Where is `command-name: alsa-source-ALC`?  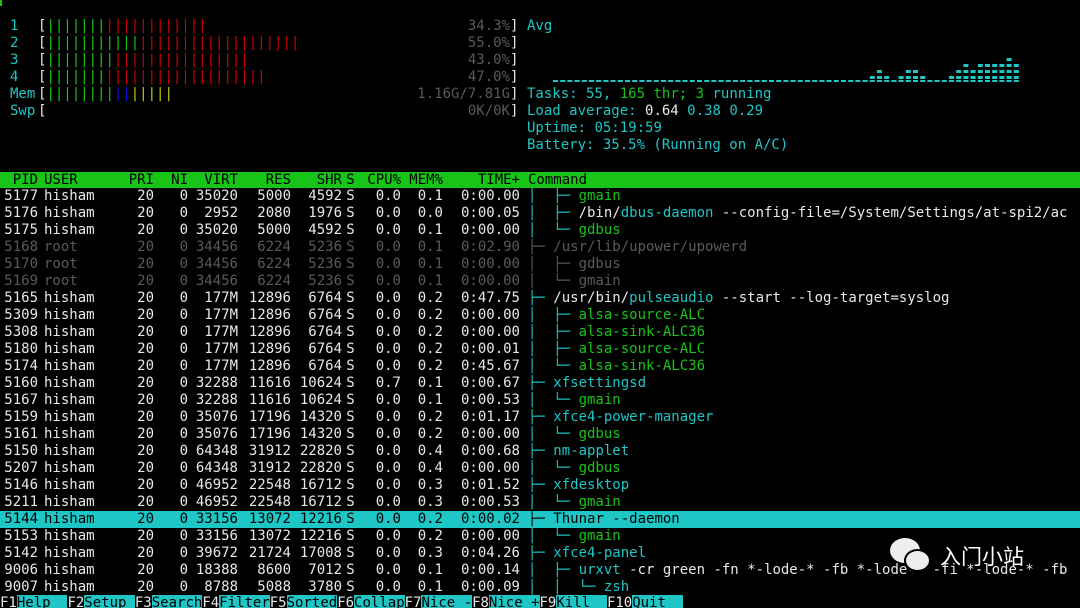 command-name: alsa-source-ALC is located at coordinates (642, 349).